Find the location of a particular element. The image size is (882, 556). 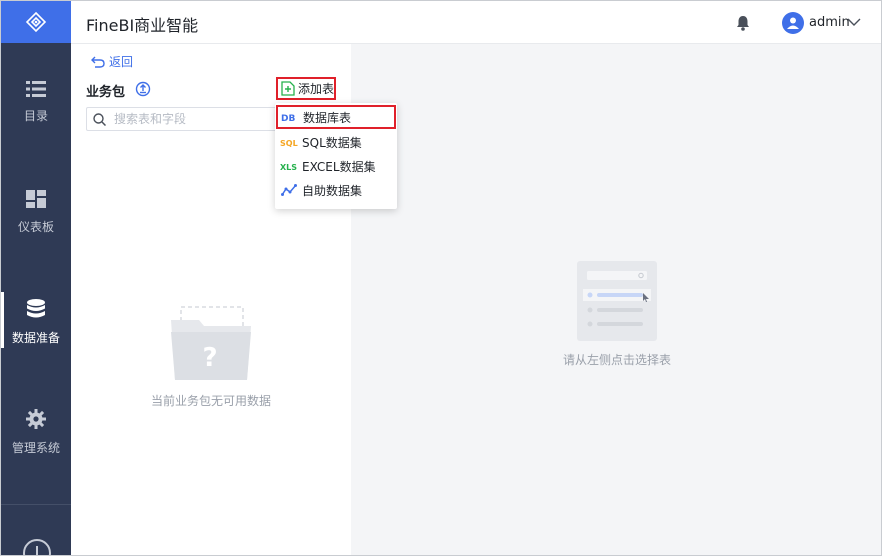

dashboard-icon is located at coordinates (36, 198).